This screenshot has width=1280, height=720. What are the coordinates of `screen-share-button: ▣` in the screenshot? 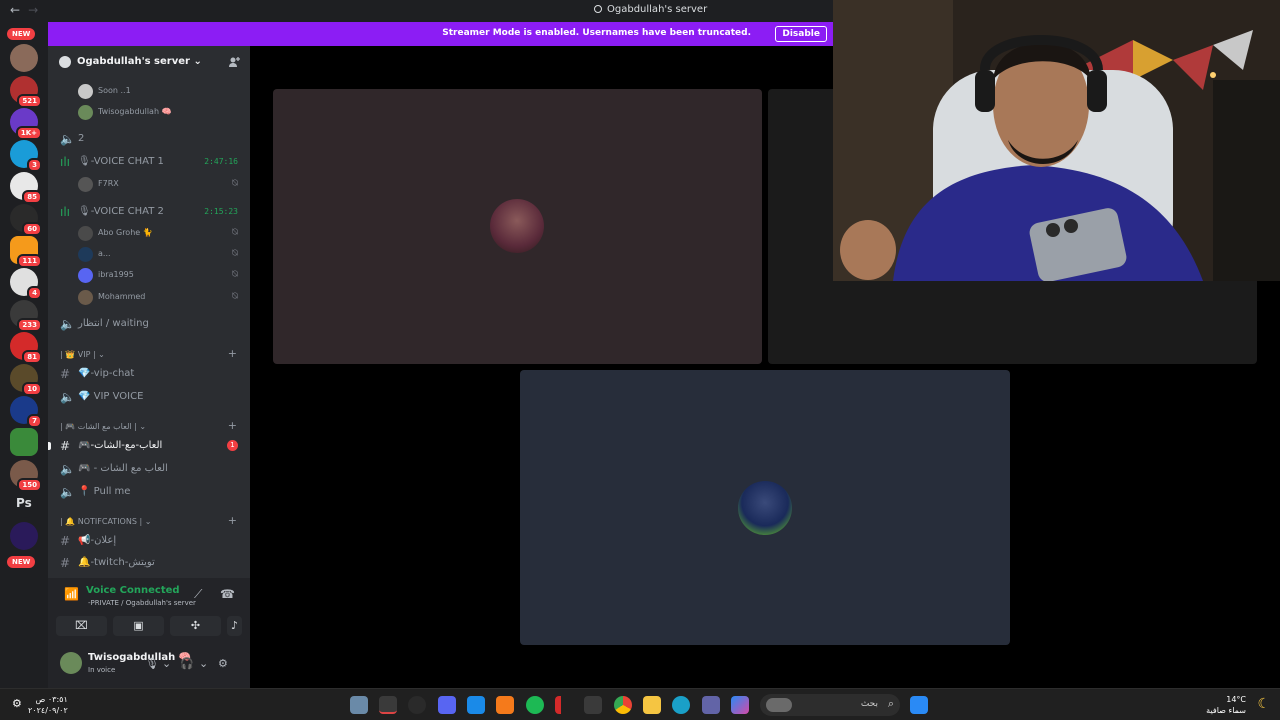 It's located at (138, 626).